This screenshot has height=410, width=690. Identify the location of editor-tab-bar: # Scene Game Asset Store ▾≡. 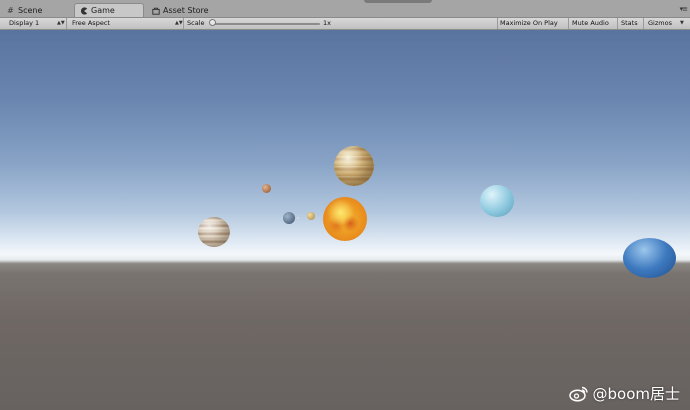
(345, 9).